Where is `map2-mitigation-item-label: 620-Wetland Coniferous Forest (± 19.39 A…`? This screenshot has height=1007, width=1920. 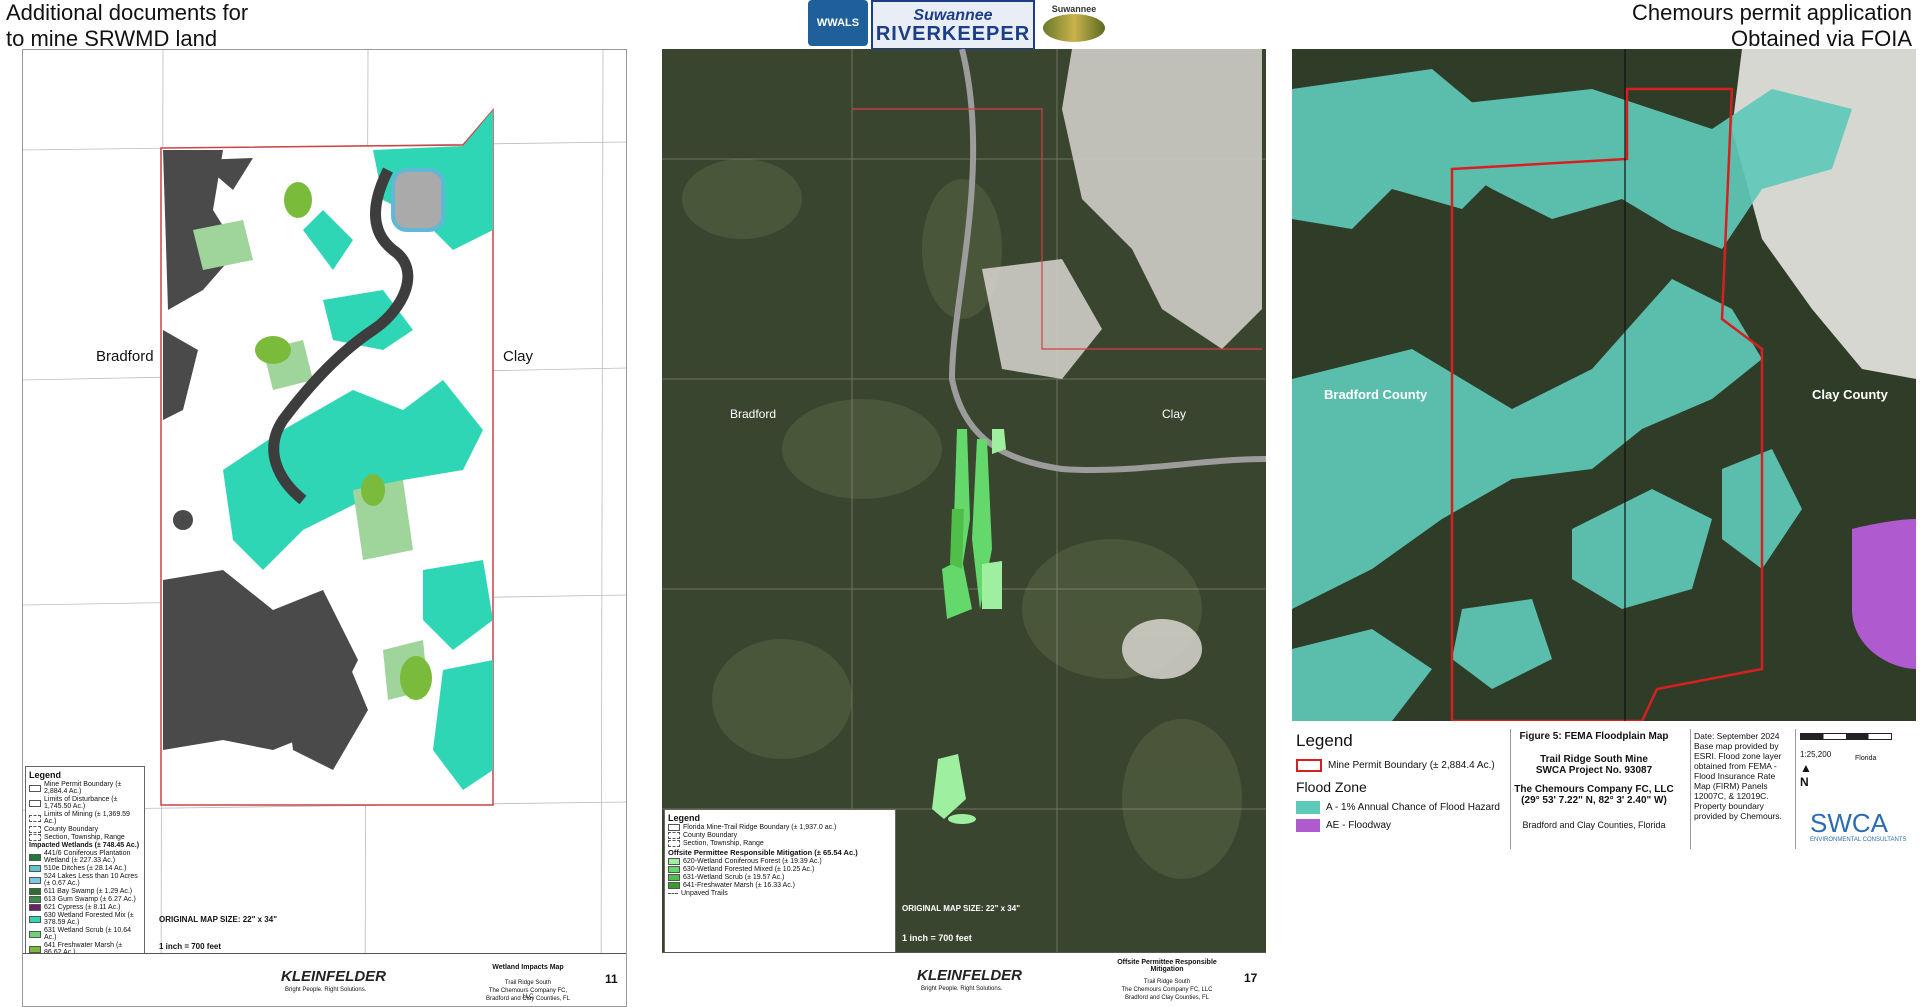
map2-mitigation-item-label: 620-Wetland Coniferous Forest (± 19.39 A… is located at coordinates (752, 861).